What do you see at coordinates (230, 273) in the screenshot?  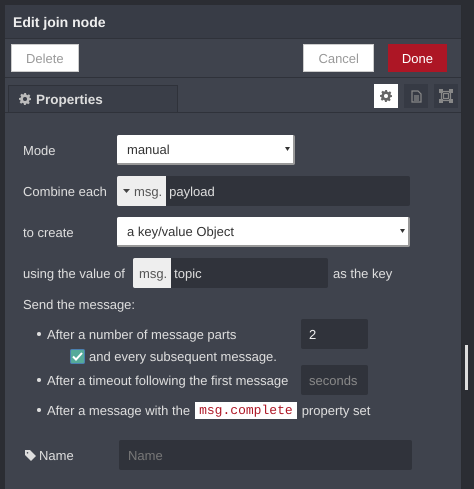 I see `key-field: msg. topic` at bounding box center [230, 273].